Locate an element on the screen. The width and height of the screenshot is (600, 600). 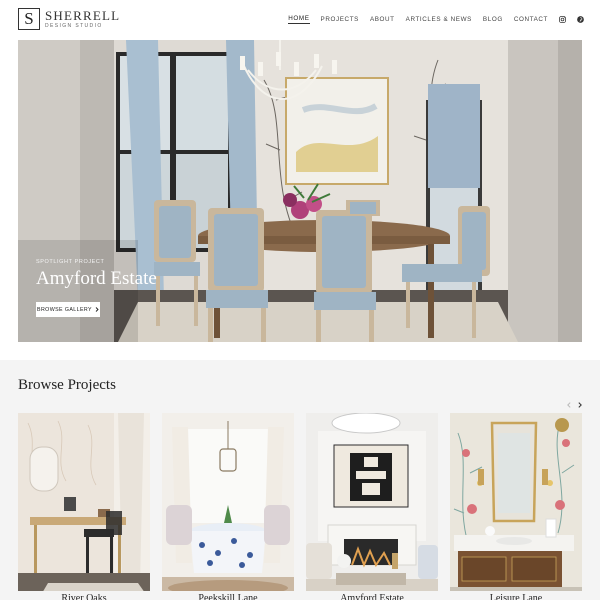
browse-gallery-label: BROWSE GALLERY is located at coordinates (64, 309).